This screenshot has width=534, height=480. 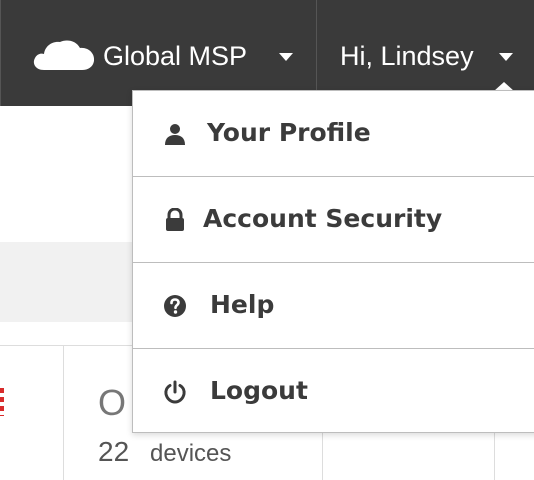 What do you see at coordinates (175, 219) in the screenshot?
I see `lock-icon` at bounding box center [175, 219].